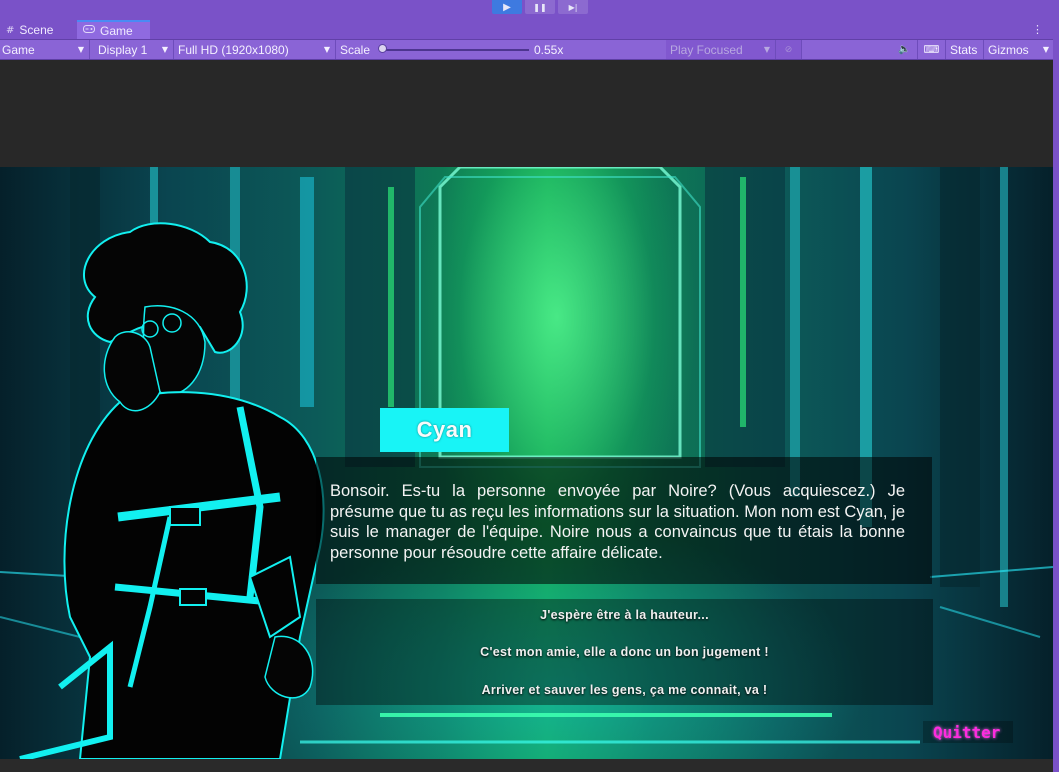 The image size is (1059, 772). I want to click on quit-label: Quitter, so click(967, 732).